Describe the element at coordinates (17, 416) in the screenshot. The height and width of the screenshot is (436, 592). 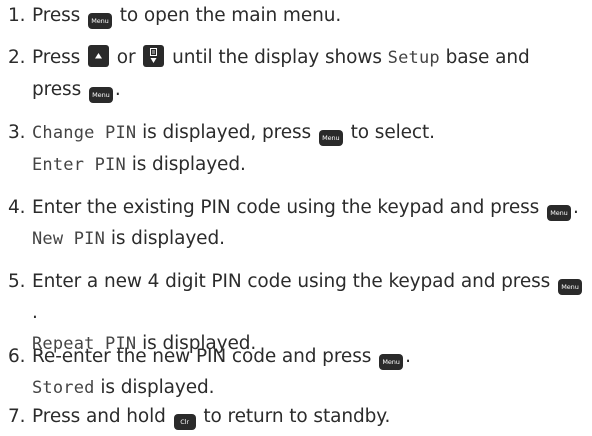
I see `step-number: 7.` at that location.